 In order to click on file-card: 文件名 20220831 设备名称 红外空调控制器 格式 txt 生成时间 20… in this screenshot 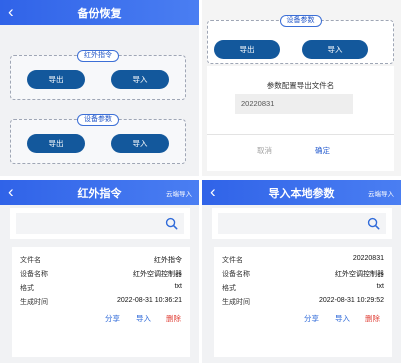, I will do `click(303, 302)`.